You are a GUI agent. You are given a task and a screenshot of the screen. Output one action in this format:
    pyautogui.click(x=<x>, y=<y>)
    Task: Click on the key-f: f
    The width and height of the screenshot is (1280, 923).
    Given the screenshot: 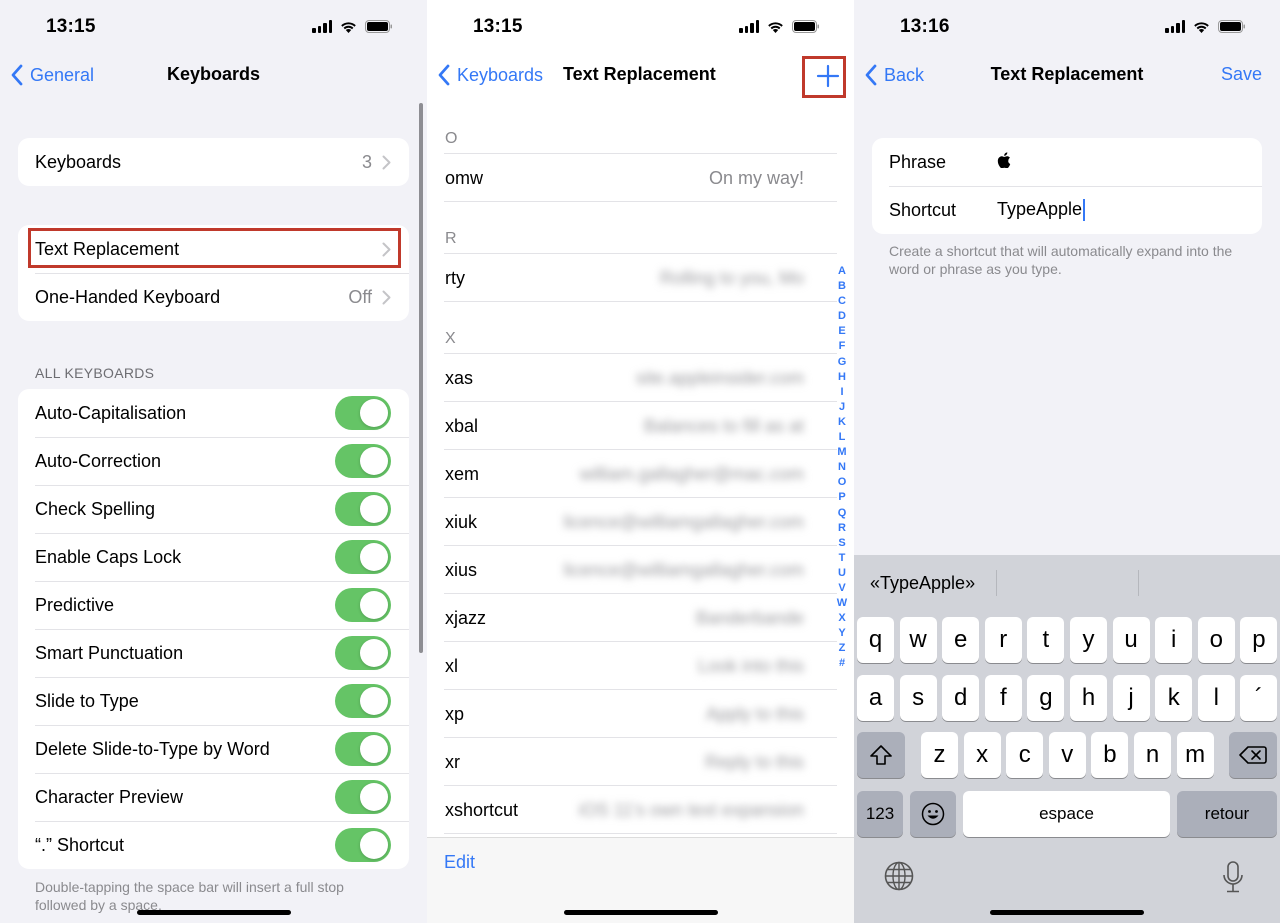 What is the action you would take?
    pyautogui.click(x=1003, y=698)
    